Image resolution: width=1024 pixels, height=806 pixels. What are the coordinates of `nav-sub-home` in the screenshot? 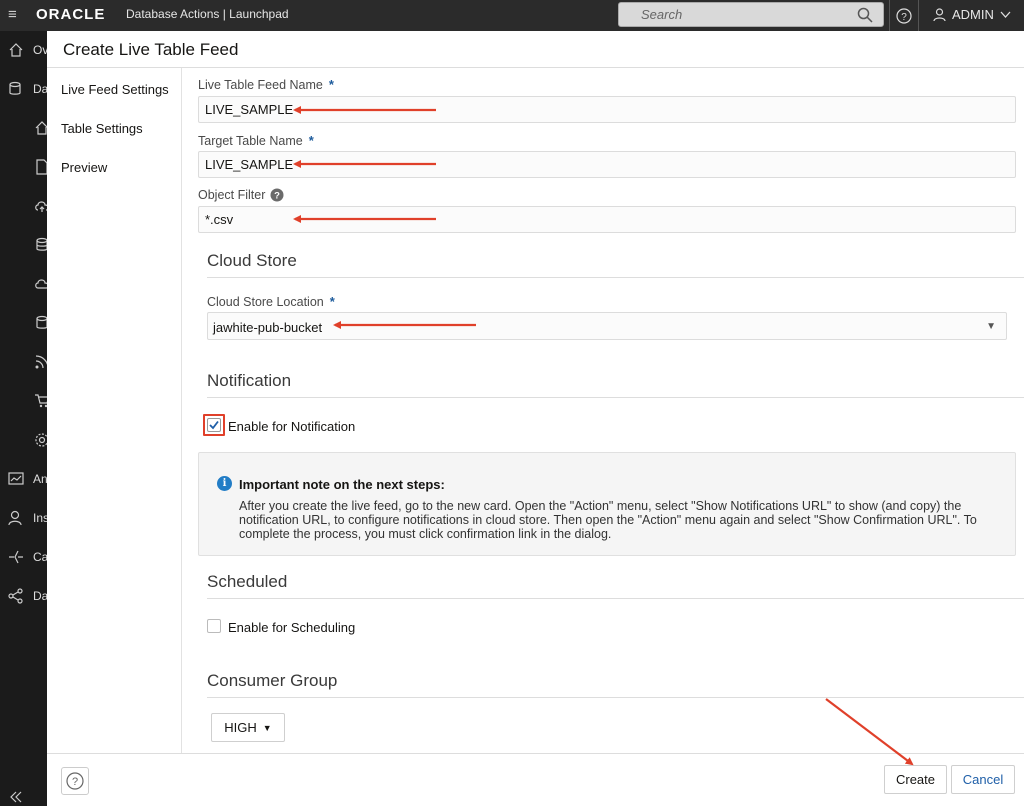 It's located at (40, 128).